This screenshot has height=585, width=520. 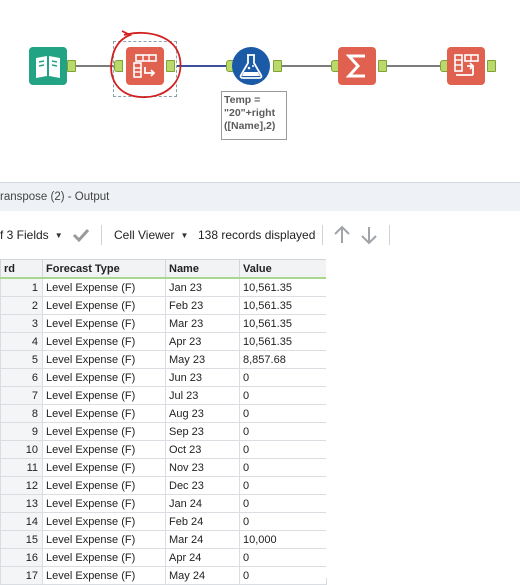 I want to click on table-row: 12 Level Expense (F) Dec 23 0, so click(x=163, y=485).